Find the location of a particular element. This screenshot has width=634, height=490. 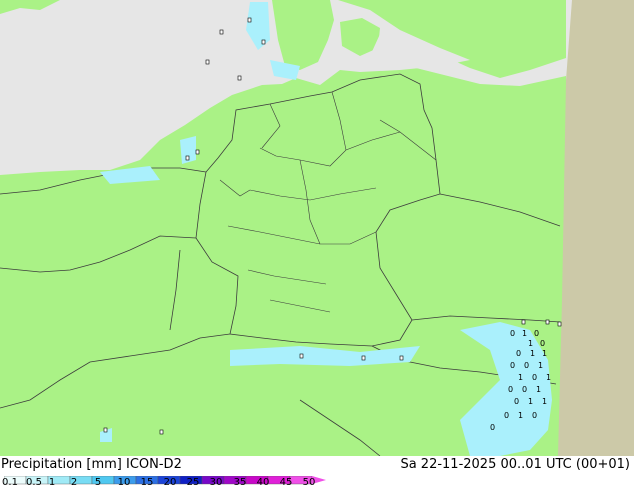

legend-tick-label: 45 is located at coordinates (286, 482).